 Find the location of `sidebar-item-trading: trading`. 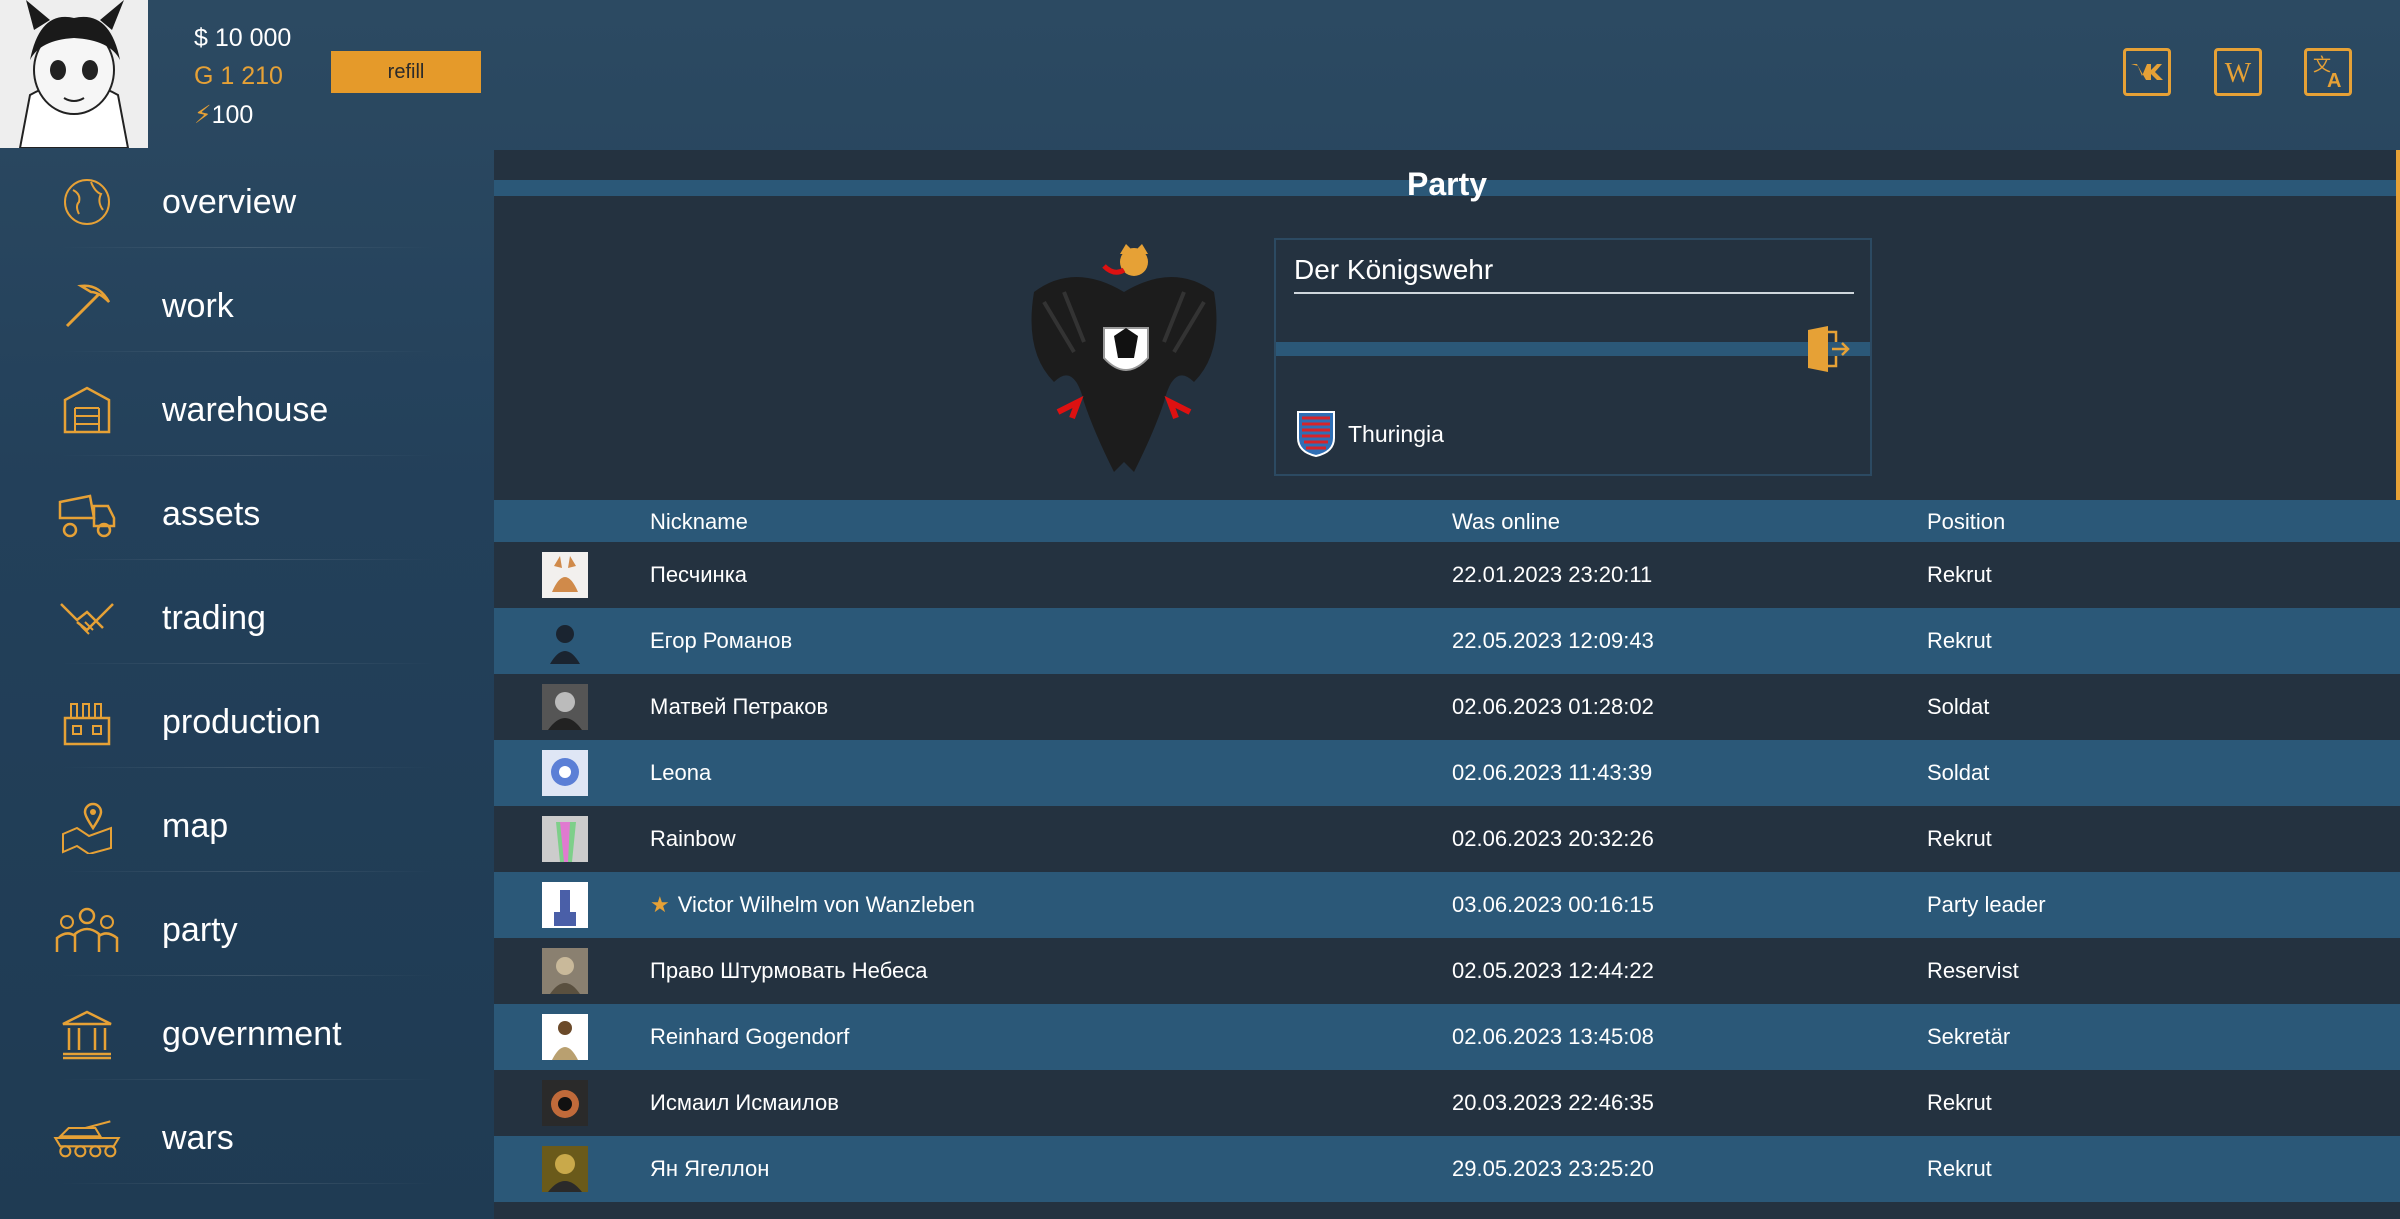

sidebar-item-trading: trading is located at coordinates (245, 618).